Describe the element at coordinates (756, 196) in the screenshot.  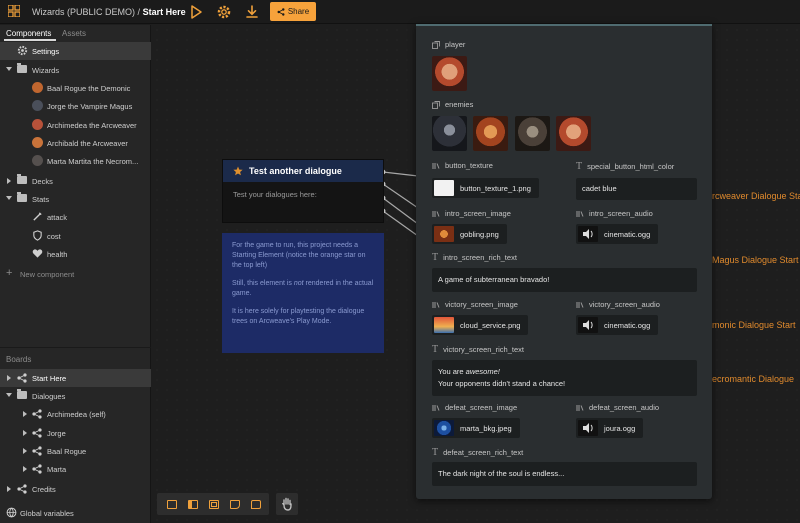
I see `offscreen-node-label: rcweaver Dialogue Star` at that location.